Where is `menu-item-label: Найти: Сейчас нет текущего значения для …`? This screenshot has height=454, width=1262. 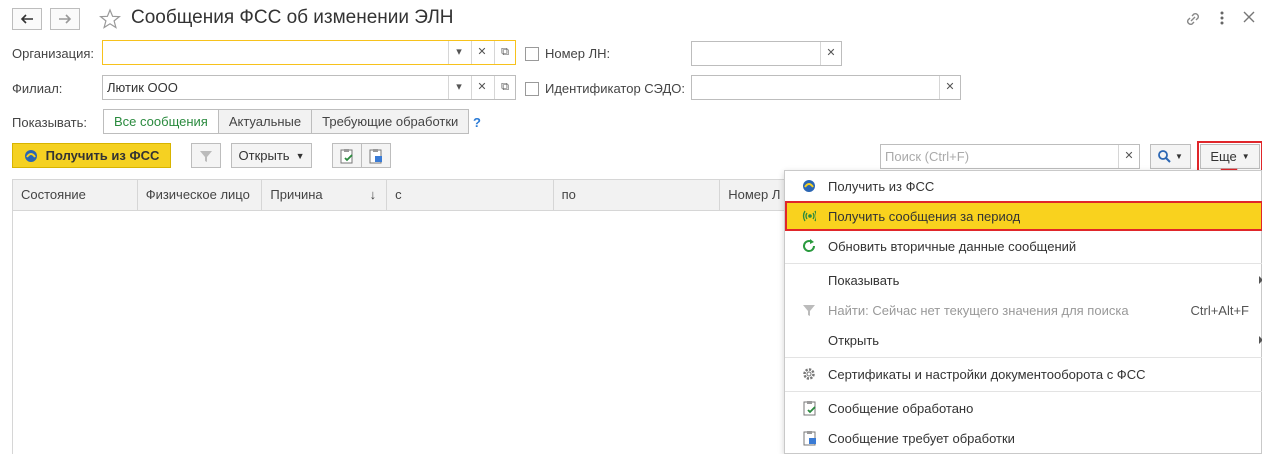
menu-item-label: Найти: Сейчас нет текущего значения для … is located at coordinates (978, 310).